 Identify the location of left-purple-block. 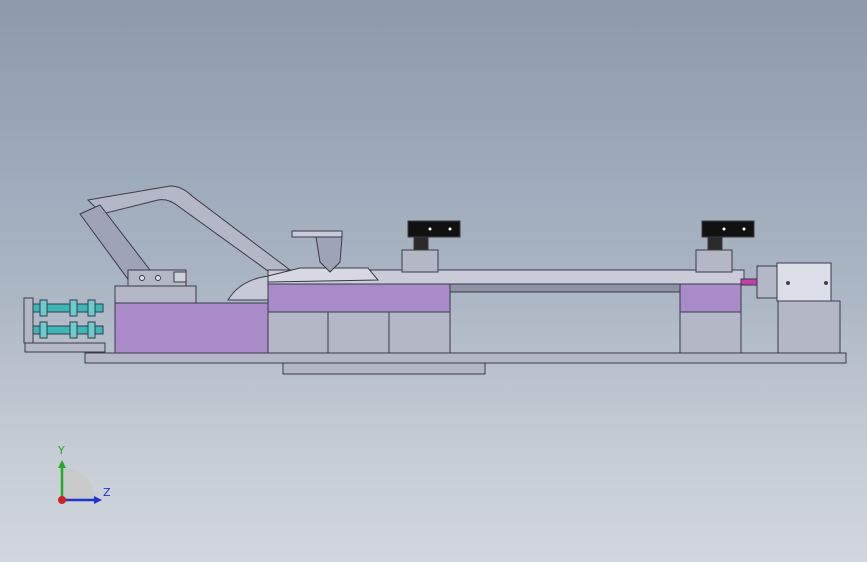
(191, 328).